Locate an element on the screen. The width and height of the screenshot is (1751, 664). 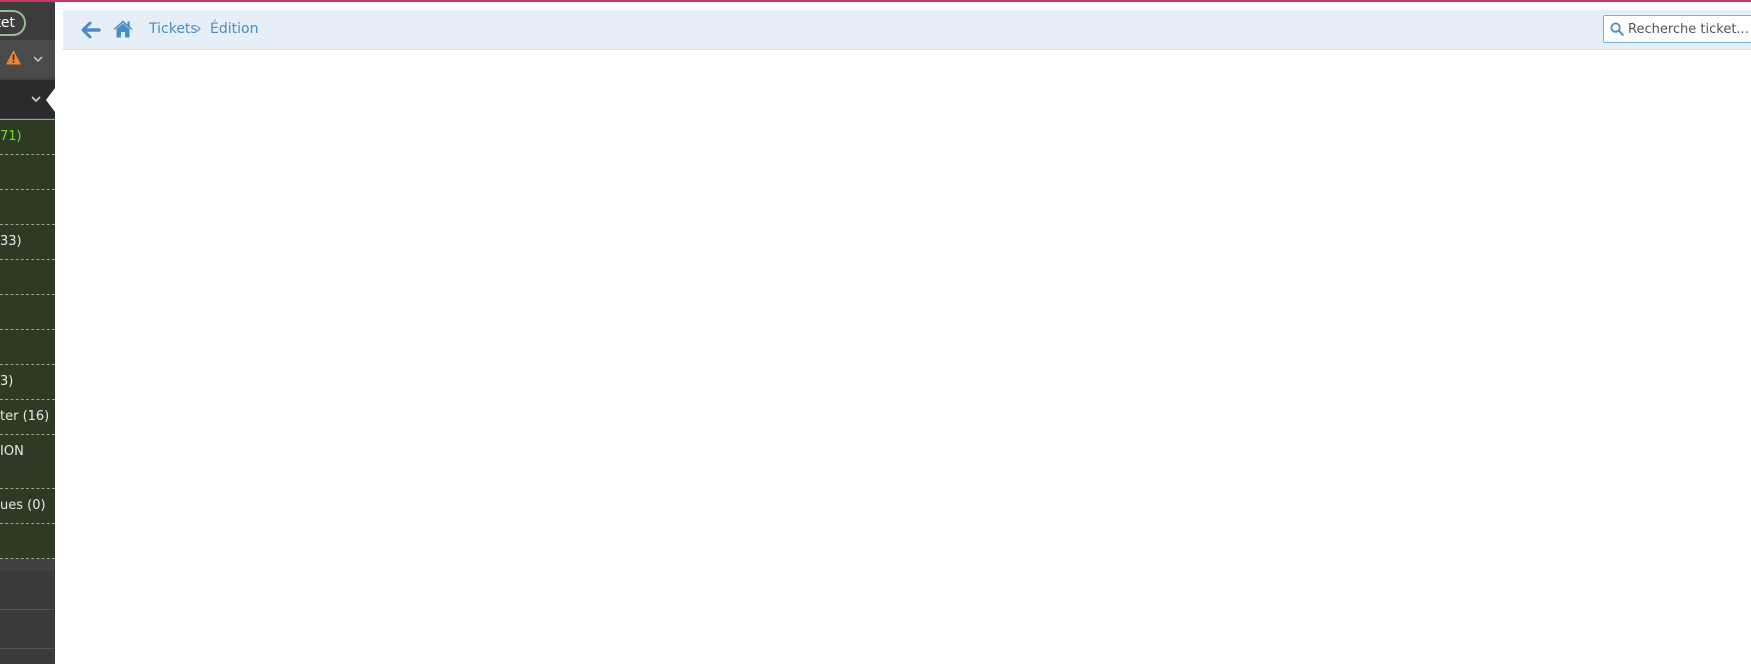
breadcrumb: Tickets › Édition is located at coordinates (907, 30).